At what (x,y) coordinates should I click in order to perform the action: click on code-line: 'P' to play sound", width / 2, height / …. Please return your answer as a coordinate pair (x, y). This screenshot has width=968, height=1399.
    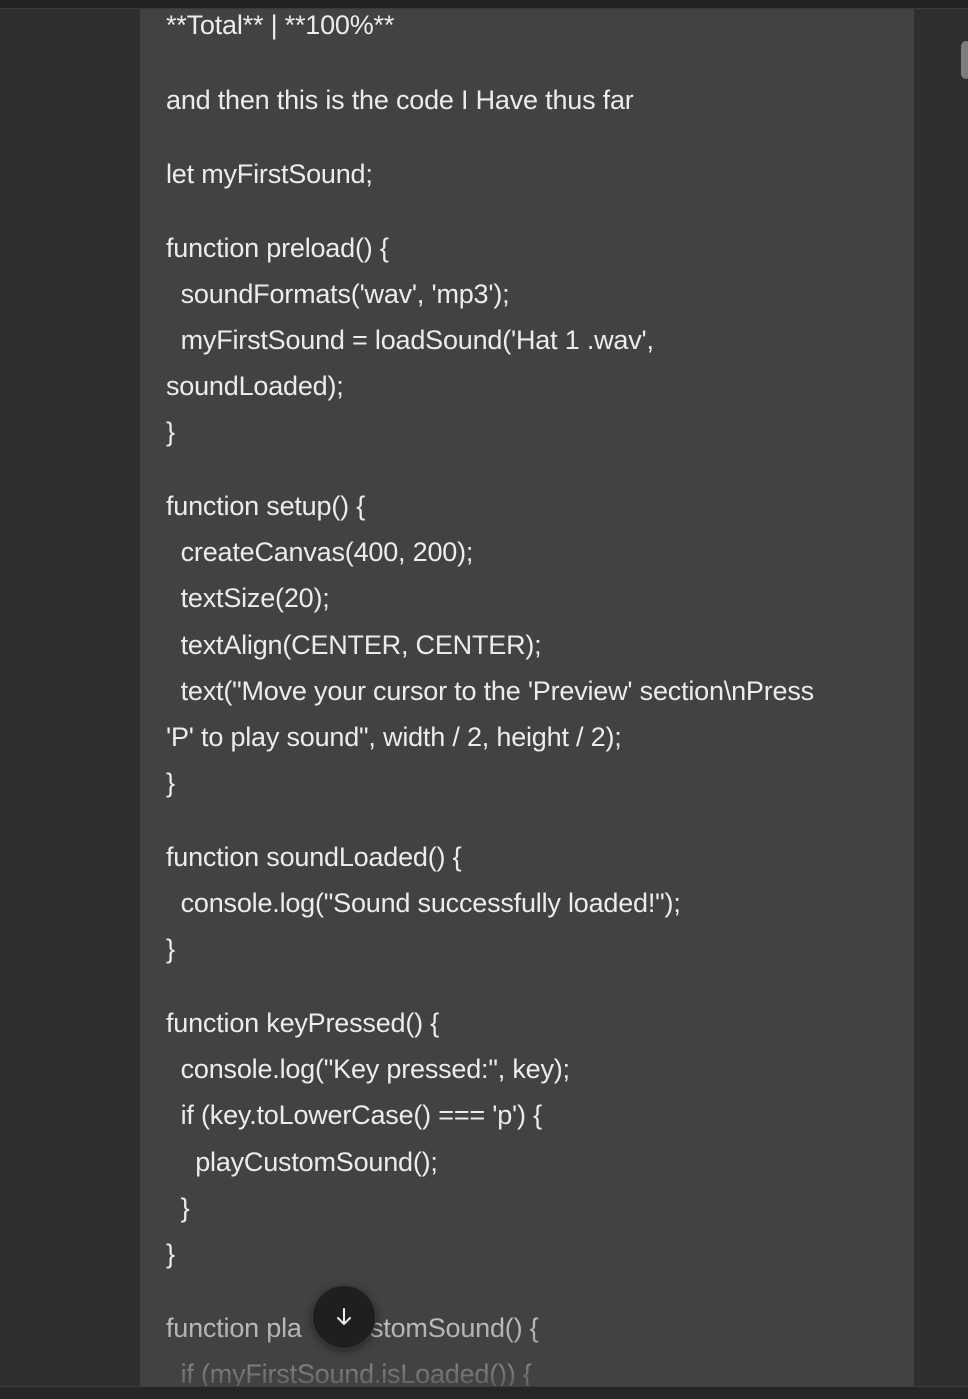
    Looking at the image, I should click on (394, 737).